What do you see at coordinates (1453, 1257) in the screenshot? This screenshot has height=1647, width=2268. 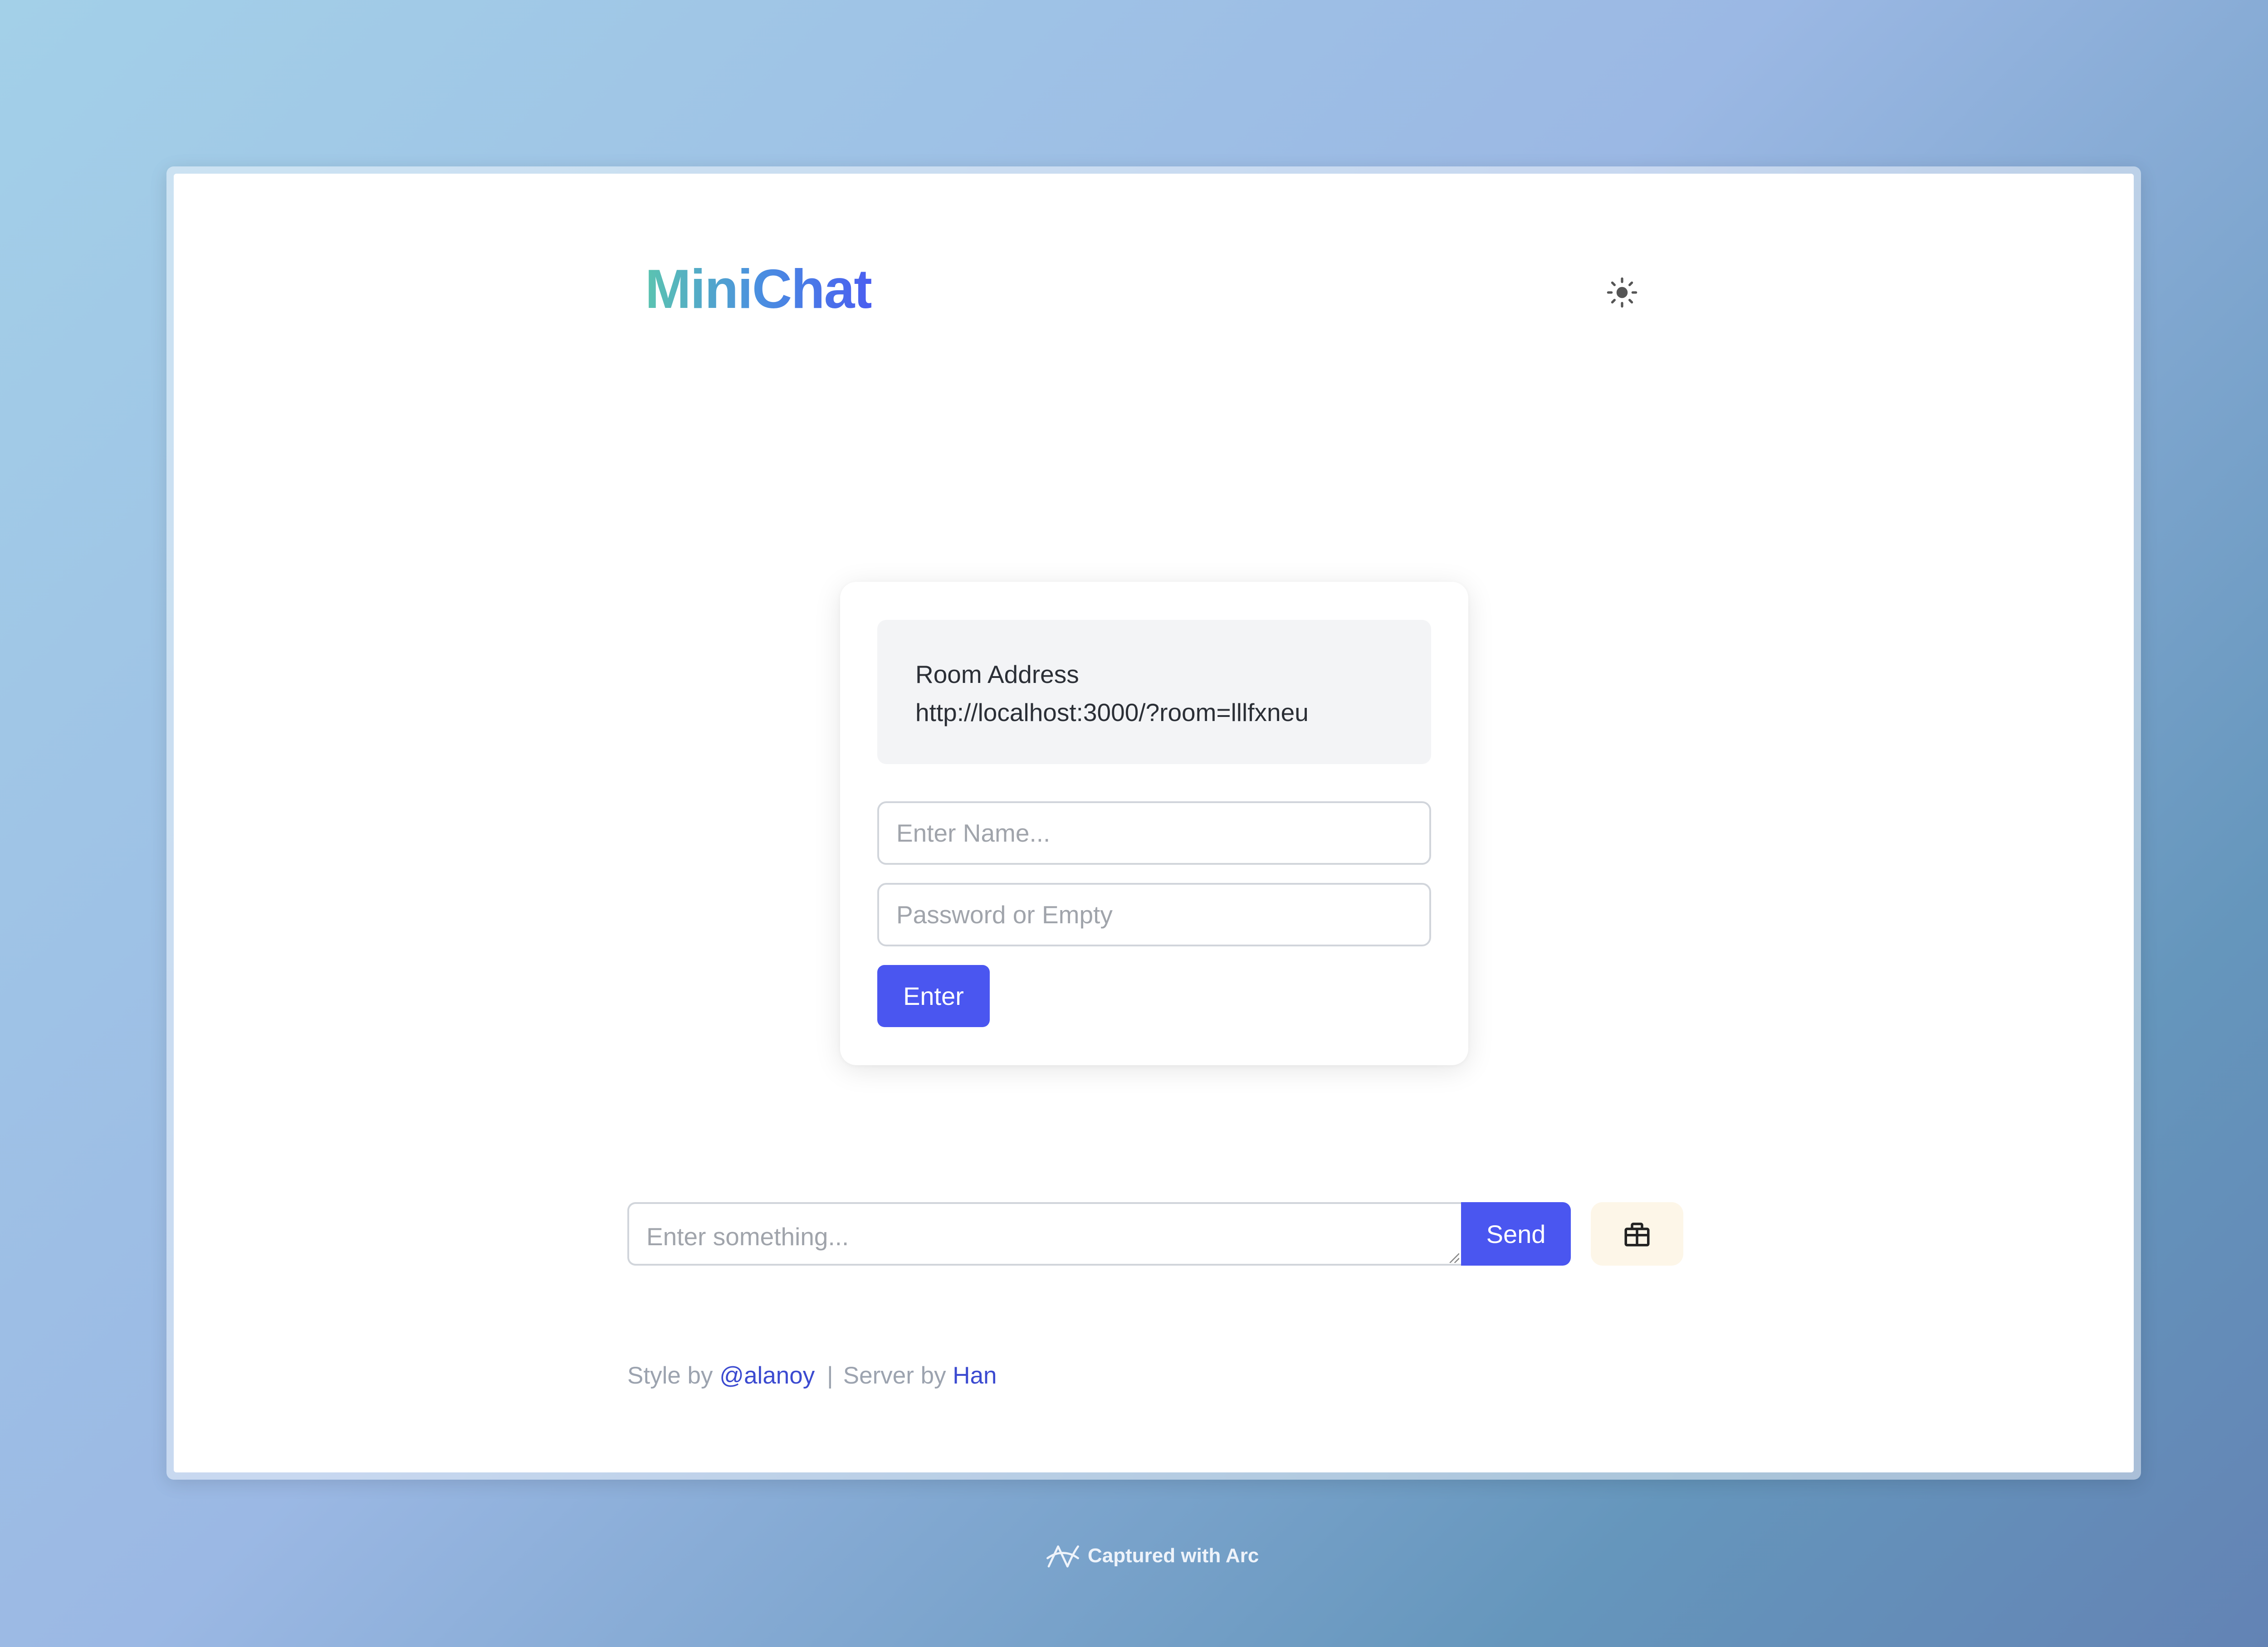 I see `resize-handle-icon` at bounding box center [1453, 1257].